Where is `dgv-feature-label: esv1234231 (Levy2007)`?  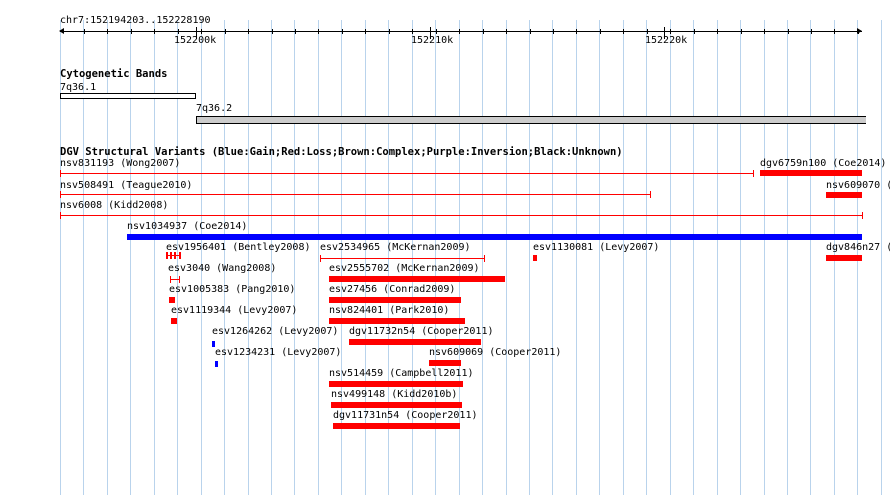
dgv-feature-label: esv1234231 (Levy2007) is located at coordinates (278, 352).